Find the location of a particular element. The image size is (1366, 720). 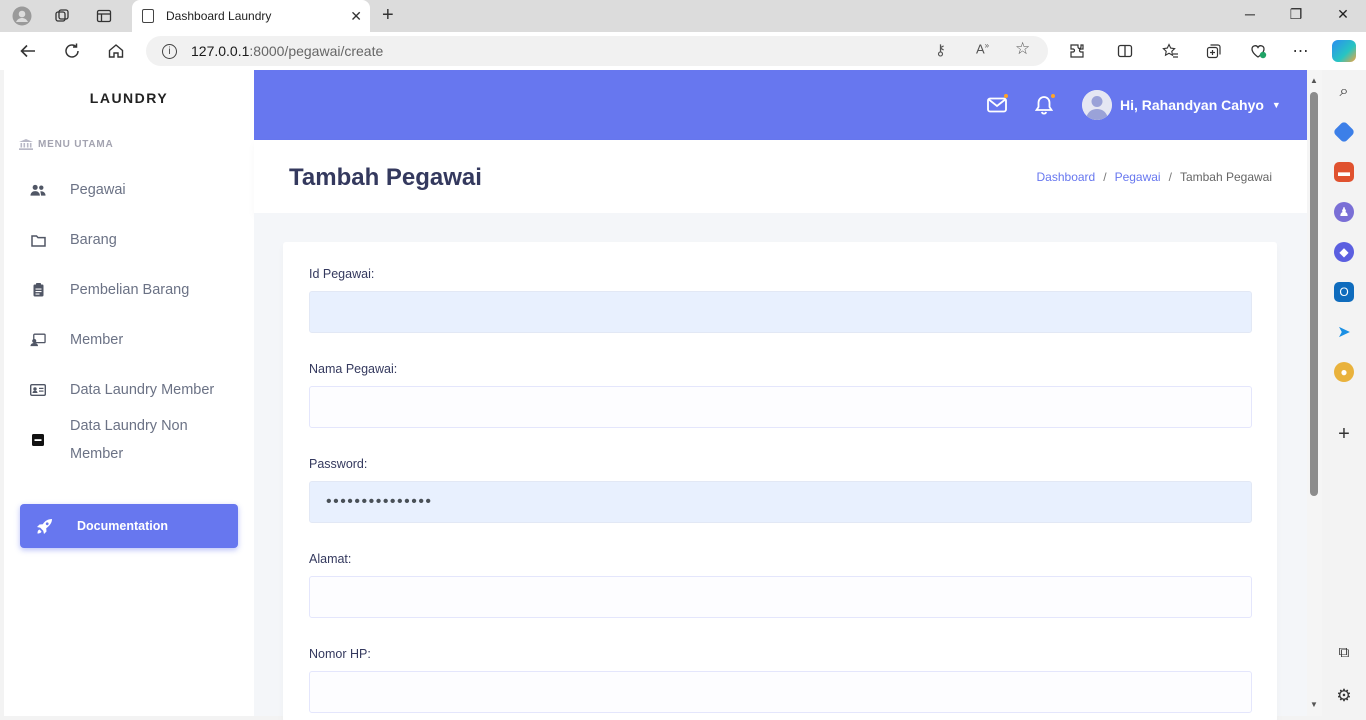

password-label: Password: is located at coordinates (338, 464).